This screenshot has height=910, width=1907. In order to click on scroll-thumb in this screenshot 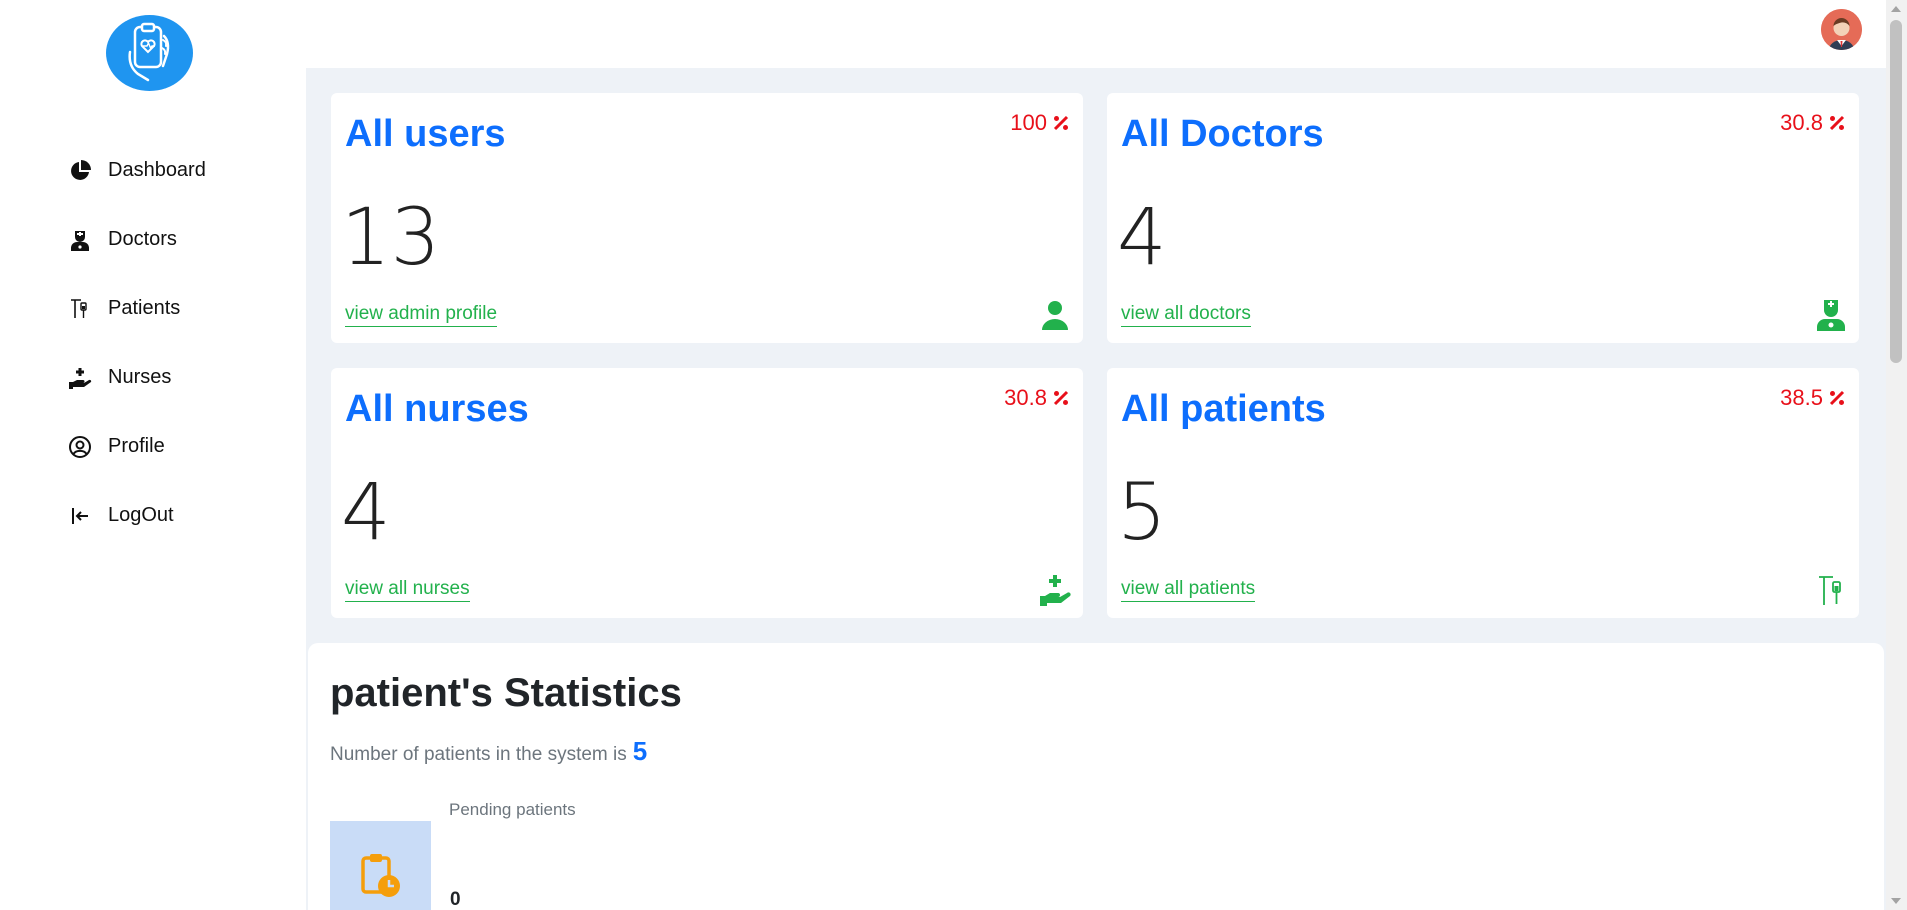, I will do `click(1896, 191)`.